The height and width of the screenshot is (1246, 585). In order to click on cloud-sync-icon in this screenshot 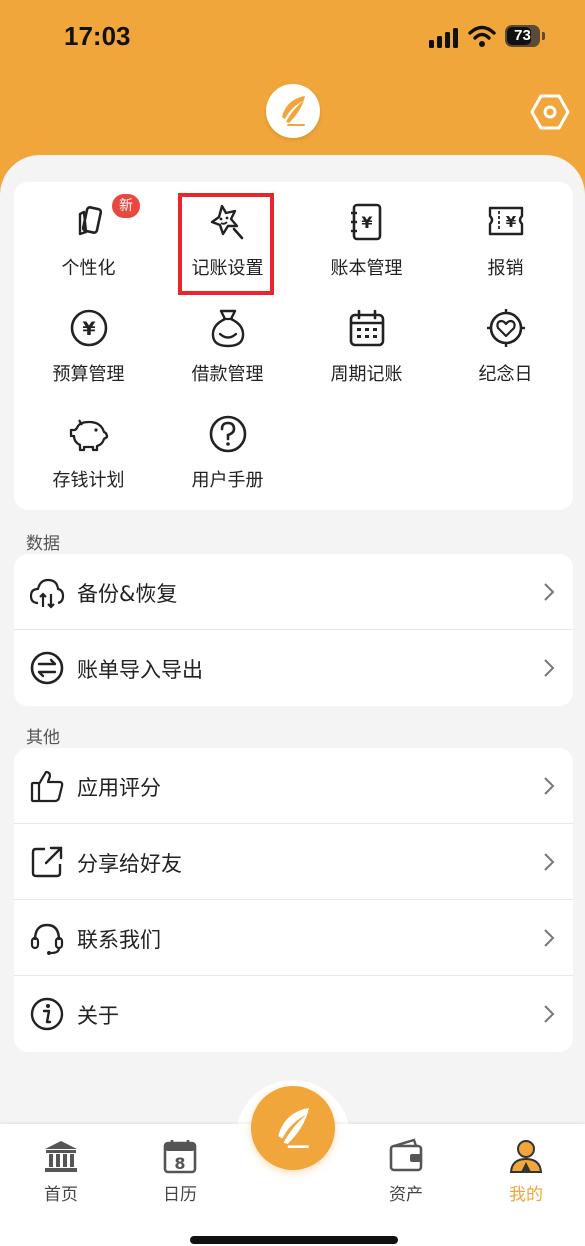, I will do `click(47, 593)`.